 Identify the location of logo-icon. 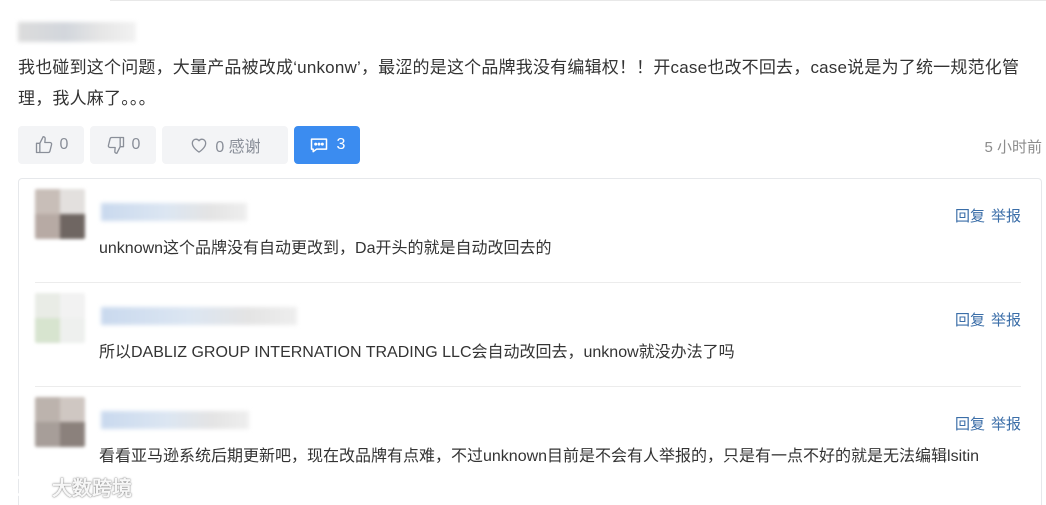
(28, 486).